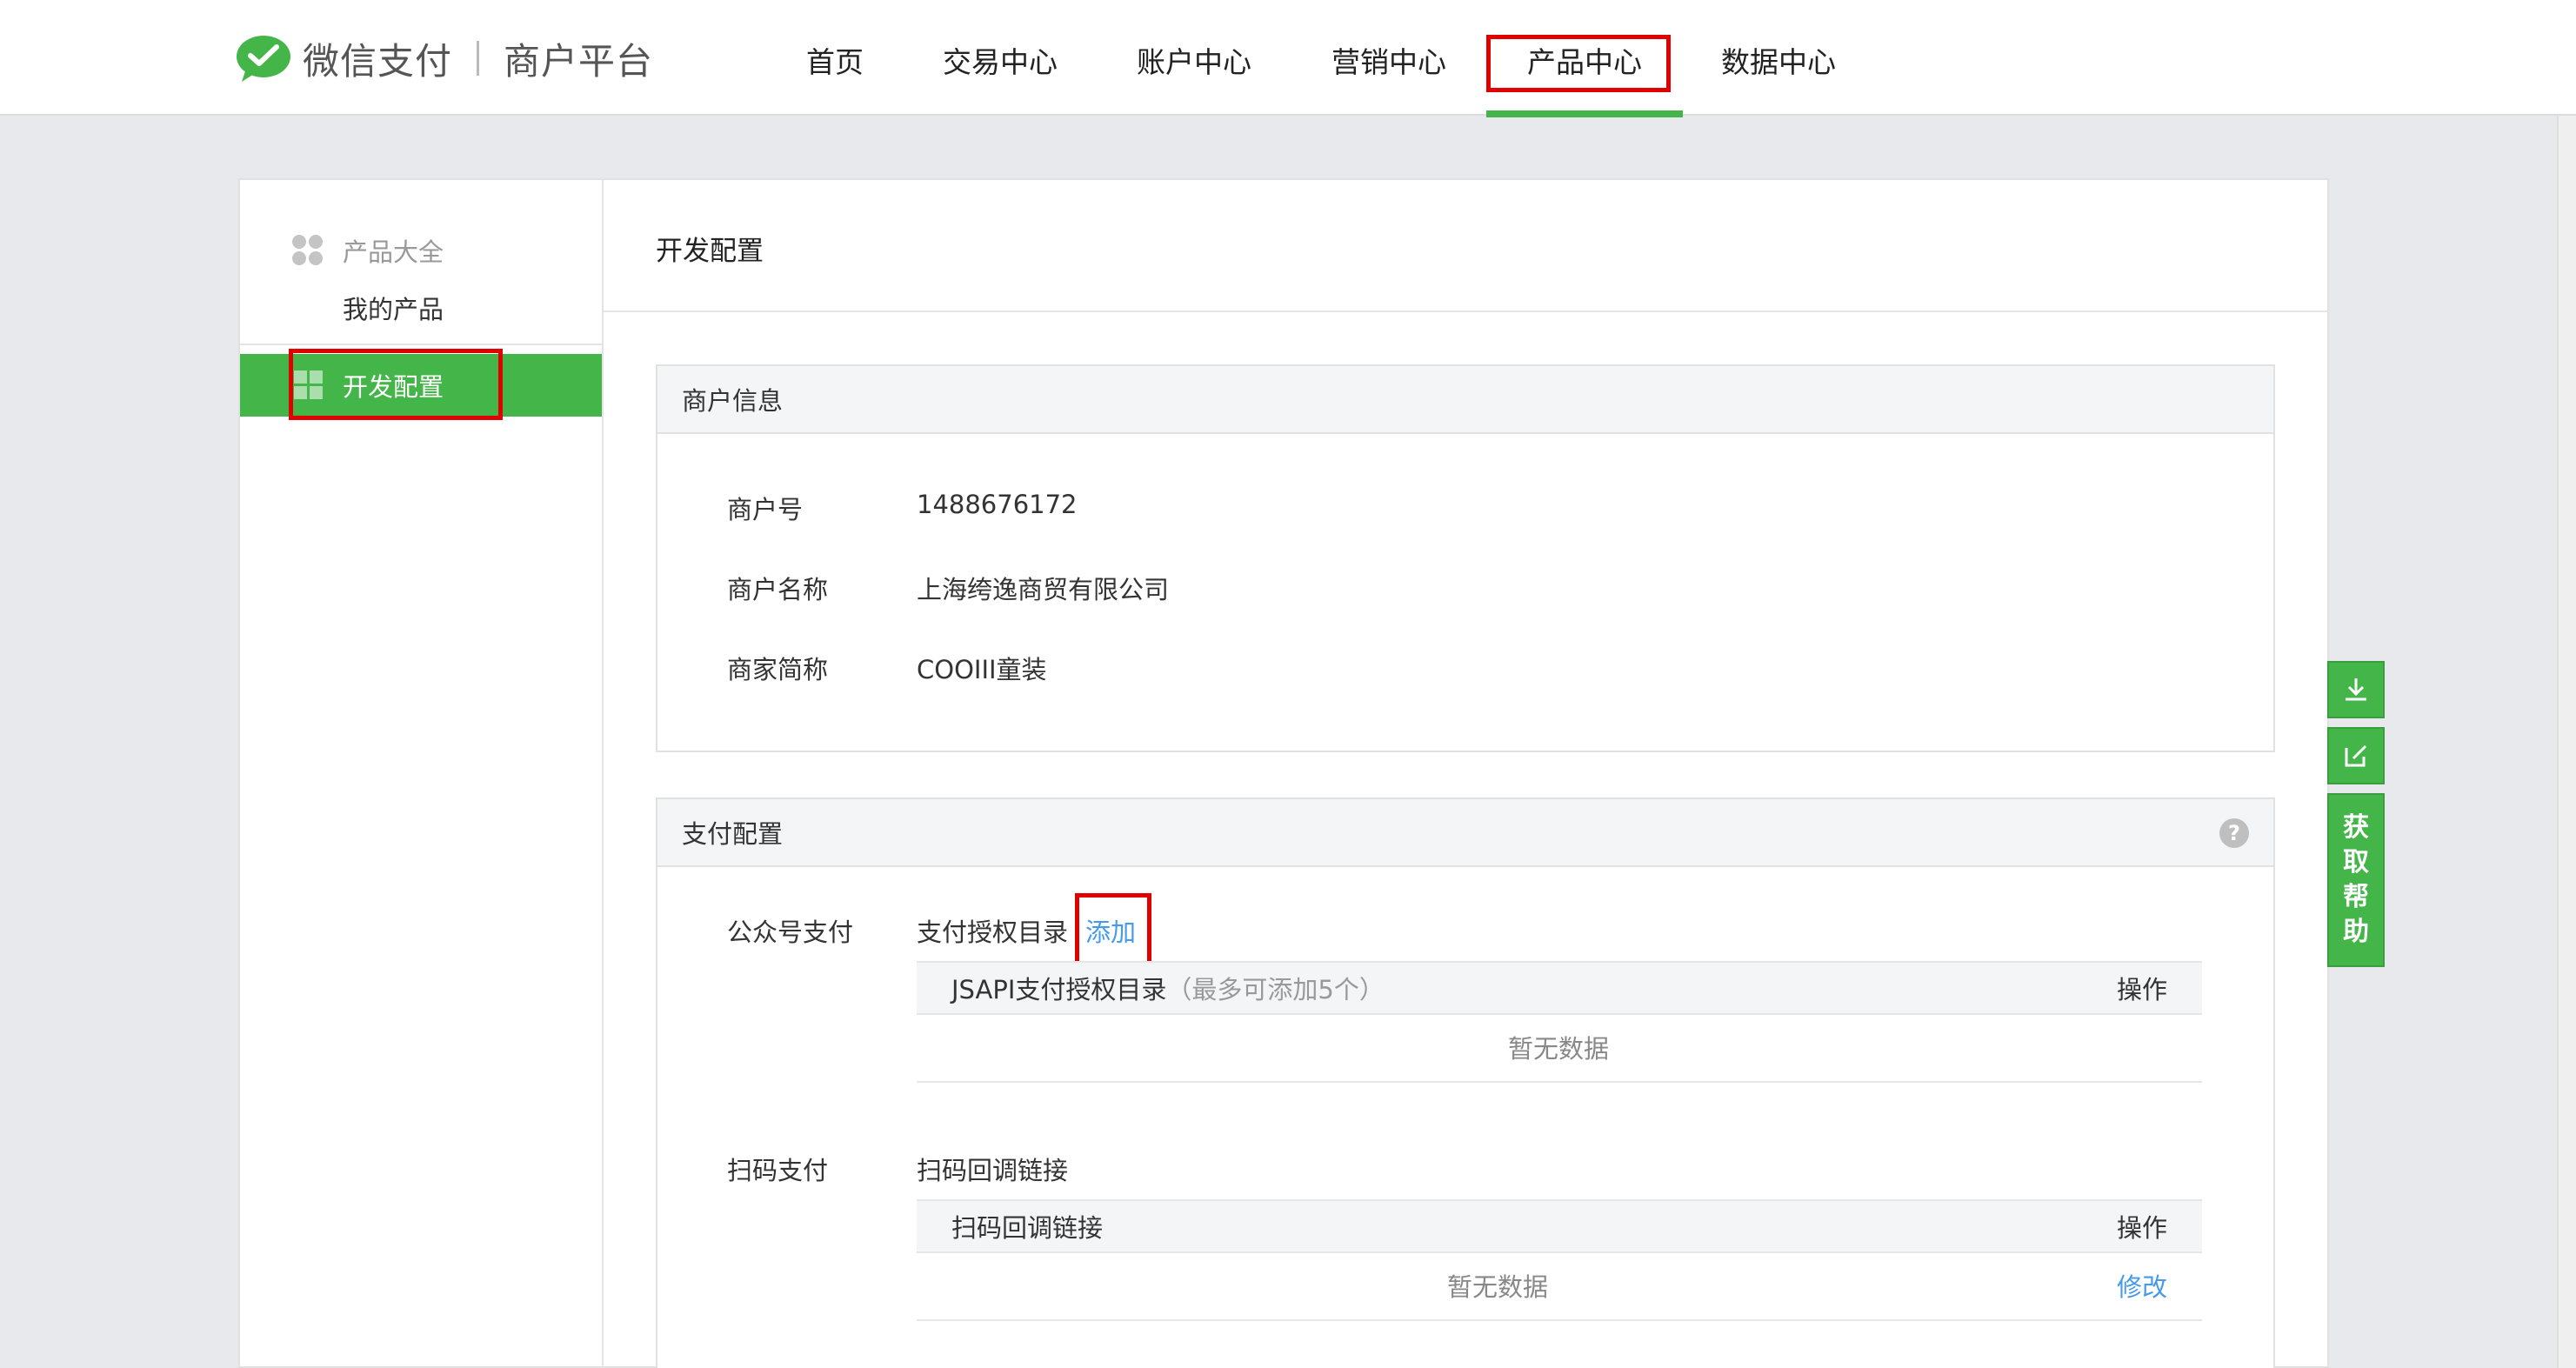 The height and width of the screenshot is (1368, 2576). What do you see at coordinates (1000, 62) in the screenshot?
I see `nav-transactions-label: 交易中心` at bounding box center [1000, 62].